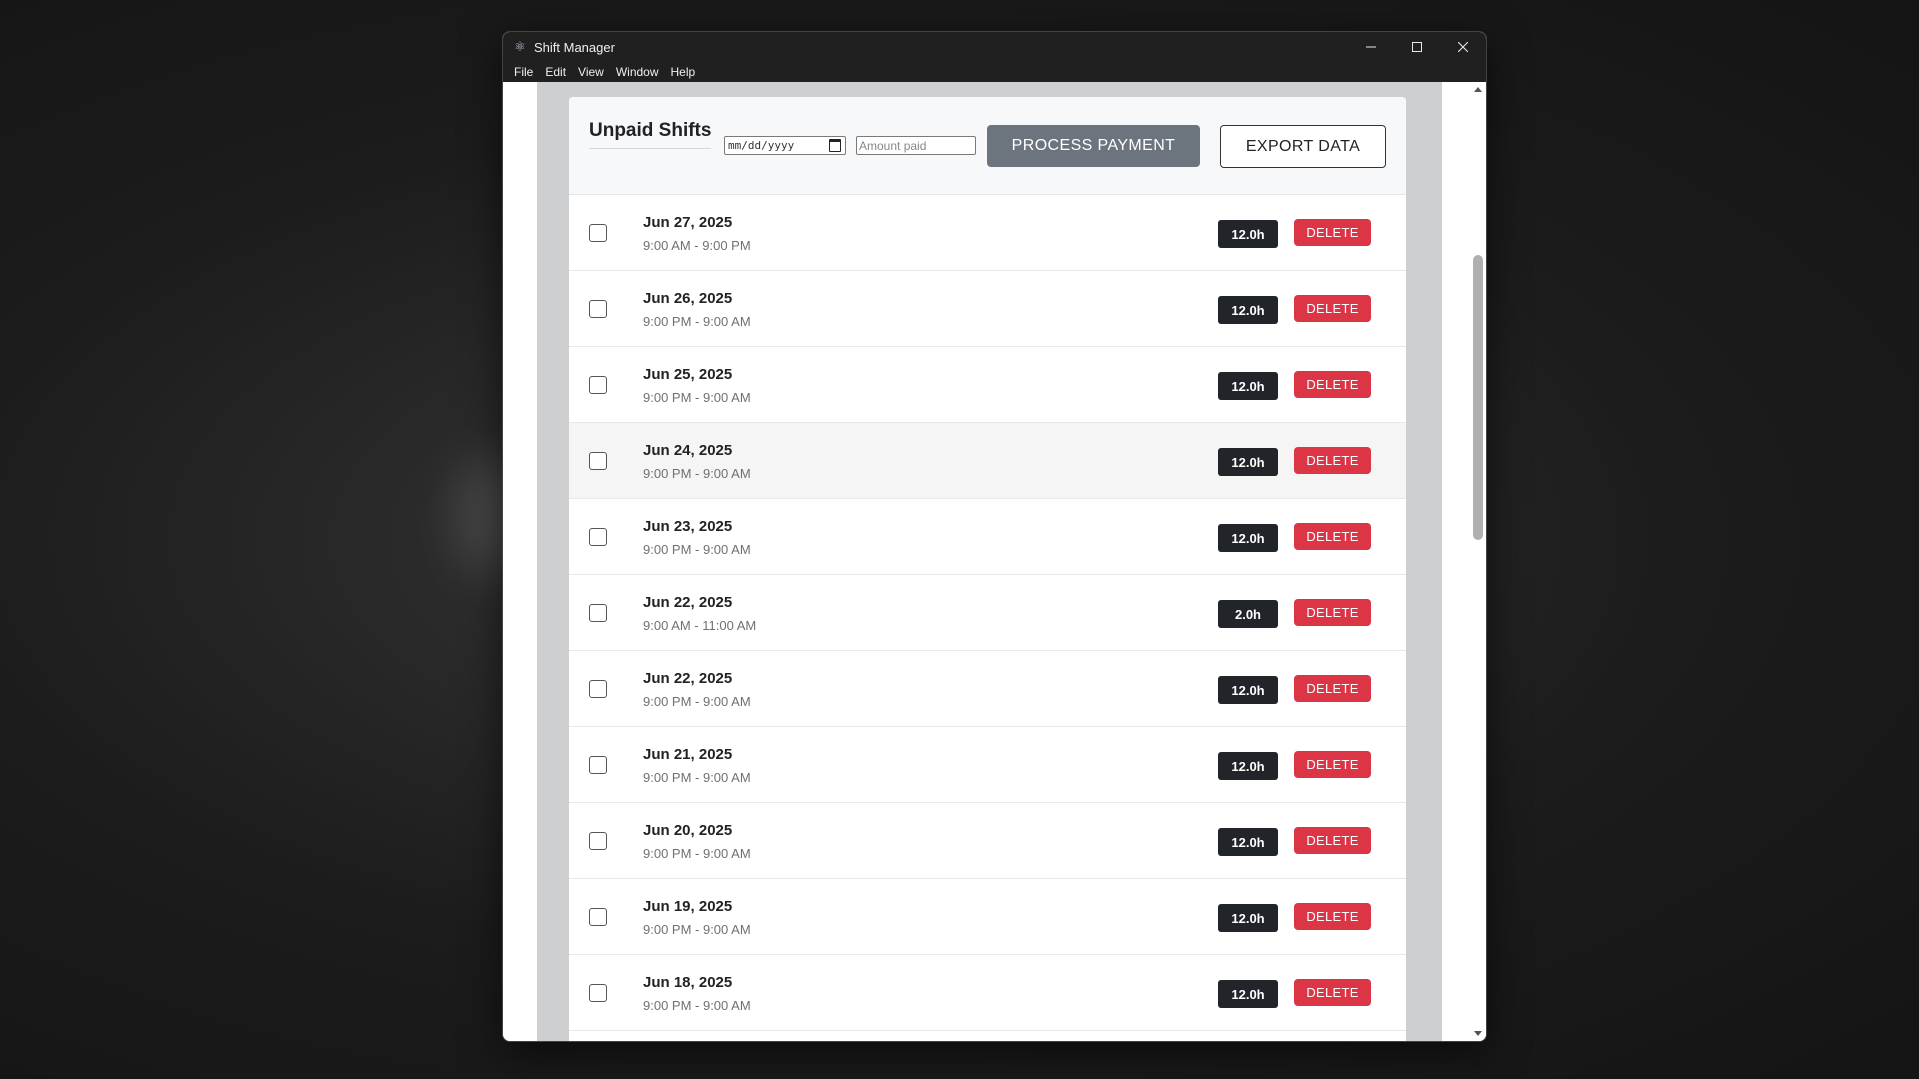  What do you see at coordinates (1093, 146) in the screenshot?
I see `process-payment-button: PROCESS PAYMENT` at bounding box center [1093, 146].